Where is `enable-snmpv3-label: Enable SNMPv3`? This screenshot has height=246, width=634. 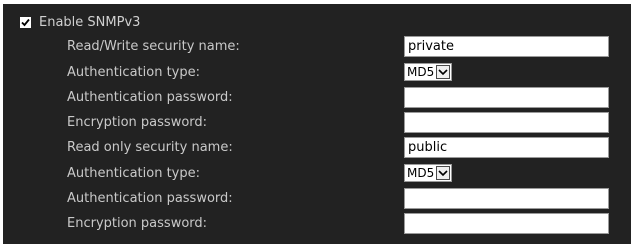
enable-snmpv3-label: Enable SNMPv3 is located at coordinates (90, 22).